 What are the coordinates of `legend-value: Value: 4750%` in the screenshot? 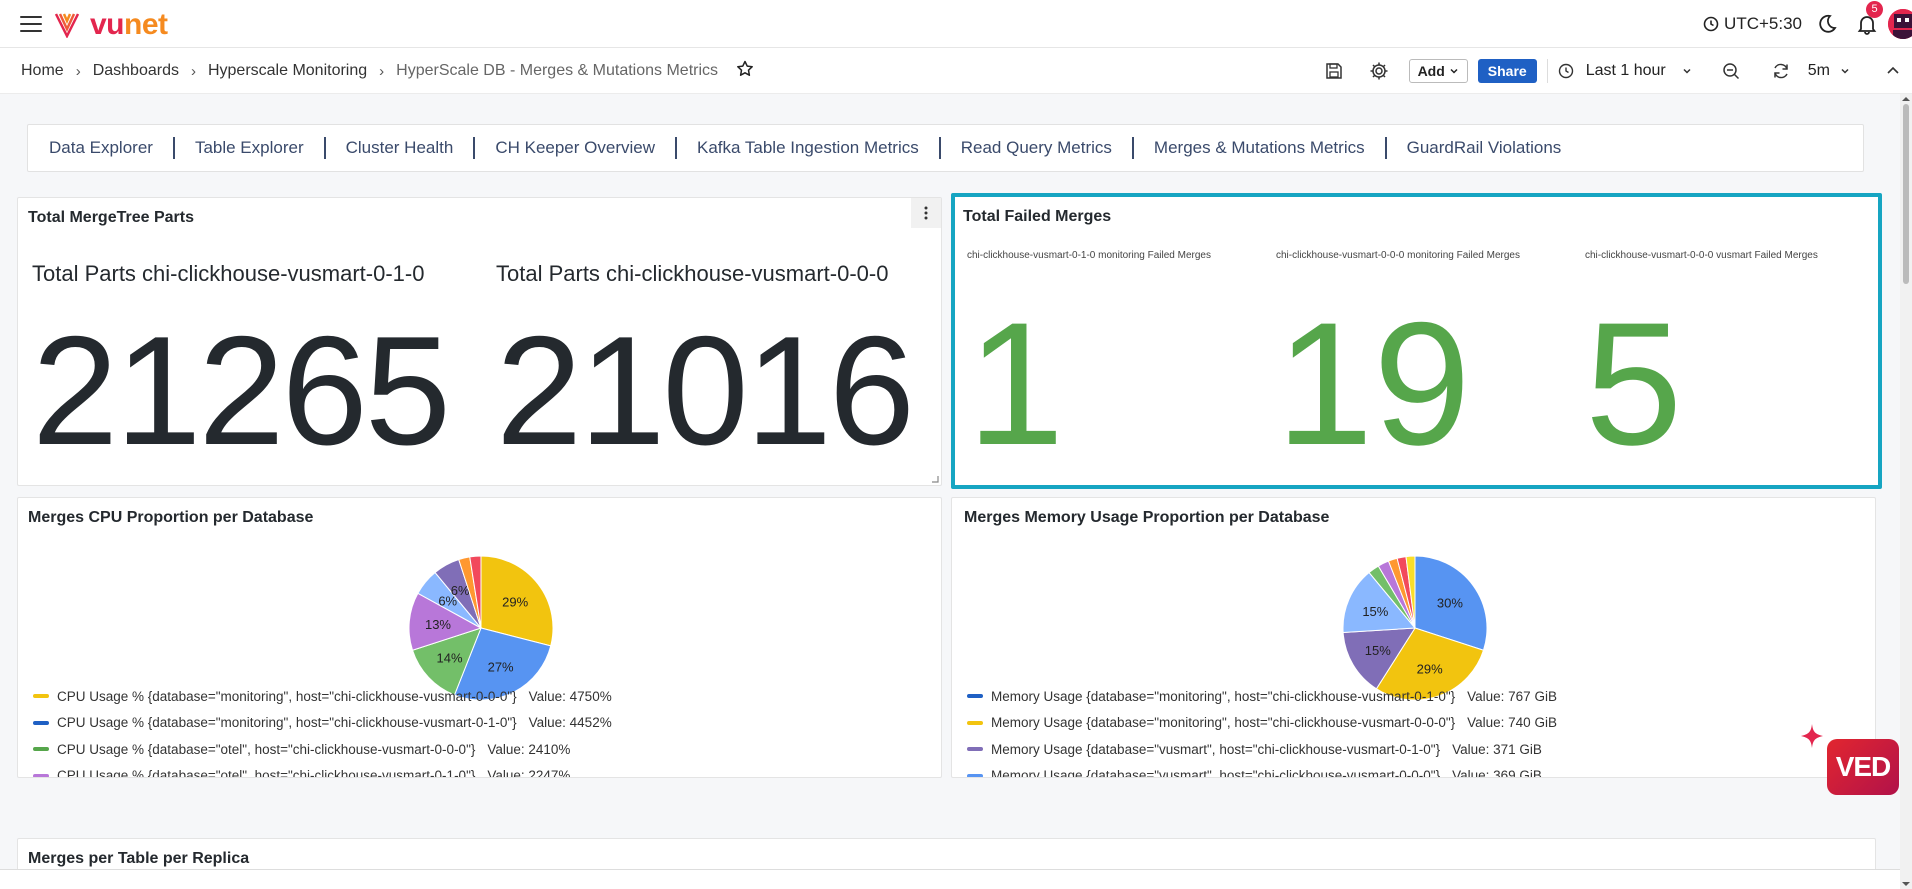 It's located at (570, 696).